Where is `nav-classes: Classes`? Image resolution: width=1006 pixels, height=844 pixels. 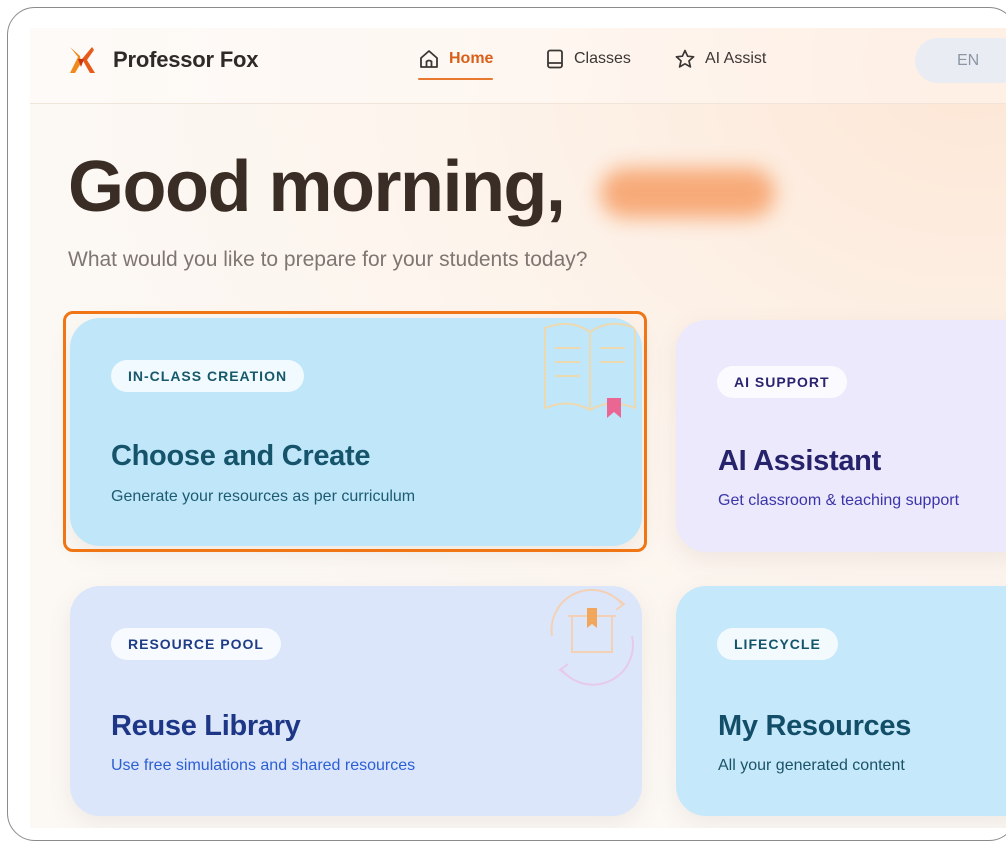
nav-classes: Classes is located at coordinates (588, 59).